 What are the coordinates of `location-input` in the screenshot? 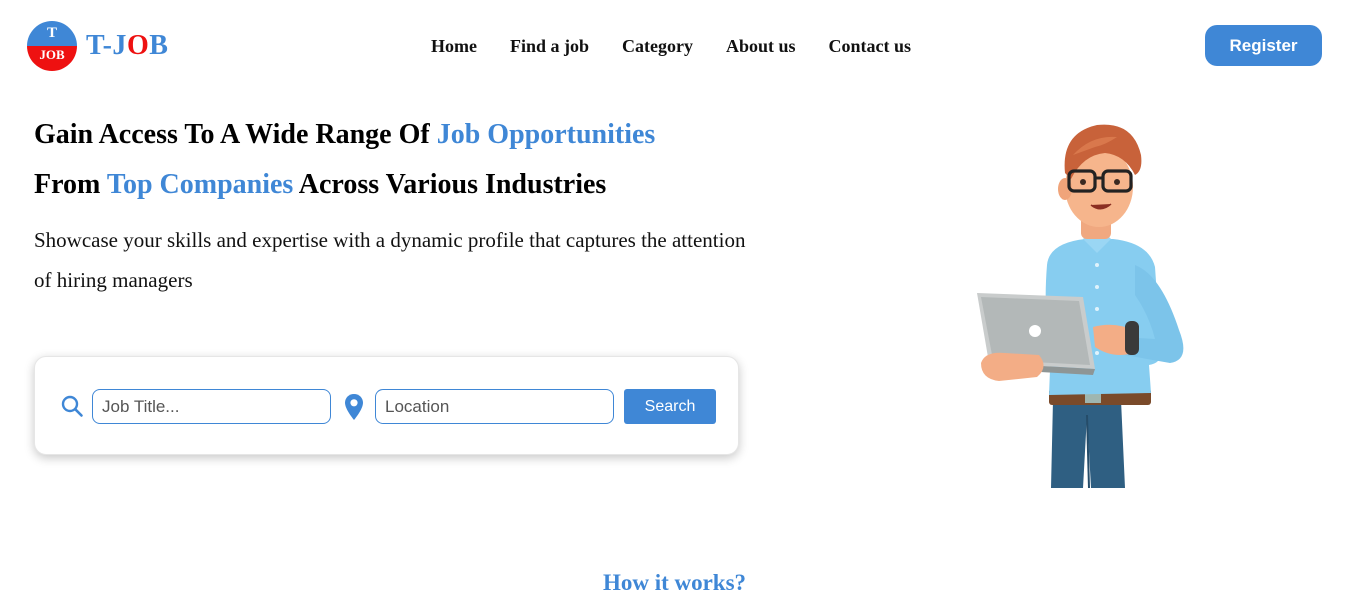 It's located at (494, 406).